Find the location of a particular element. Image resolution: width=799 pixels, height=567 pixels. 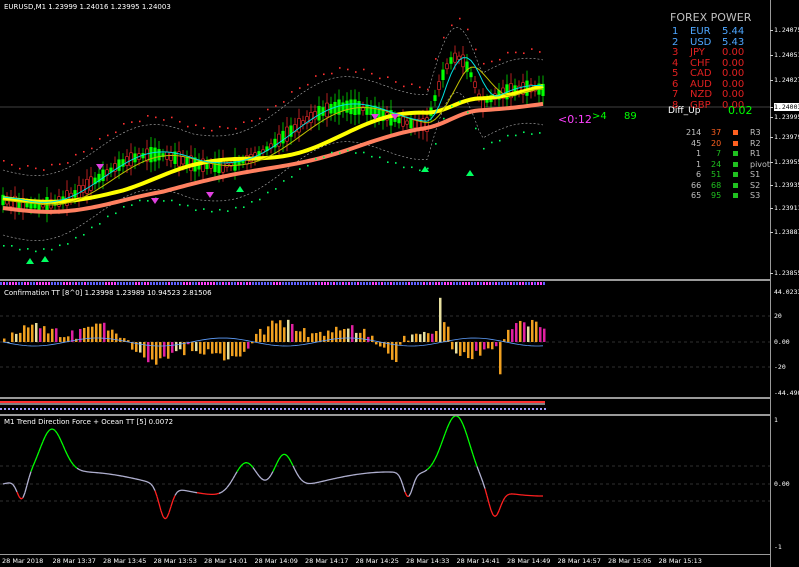

time-axis-label: 28 Mar 13:53 is located at coordinates (175, 561).